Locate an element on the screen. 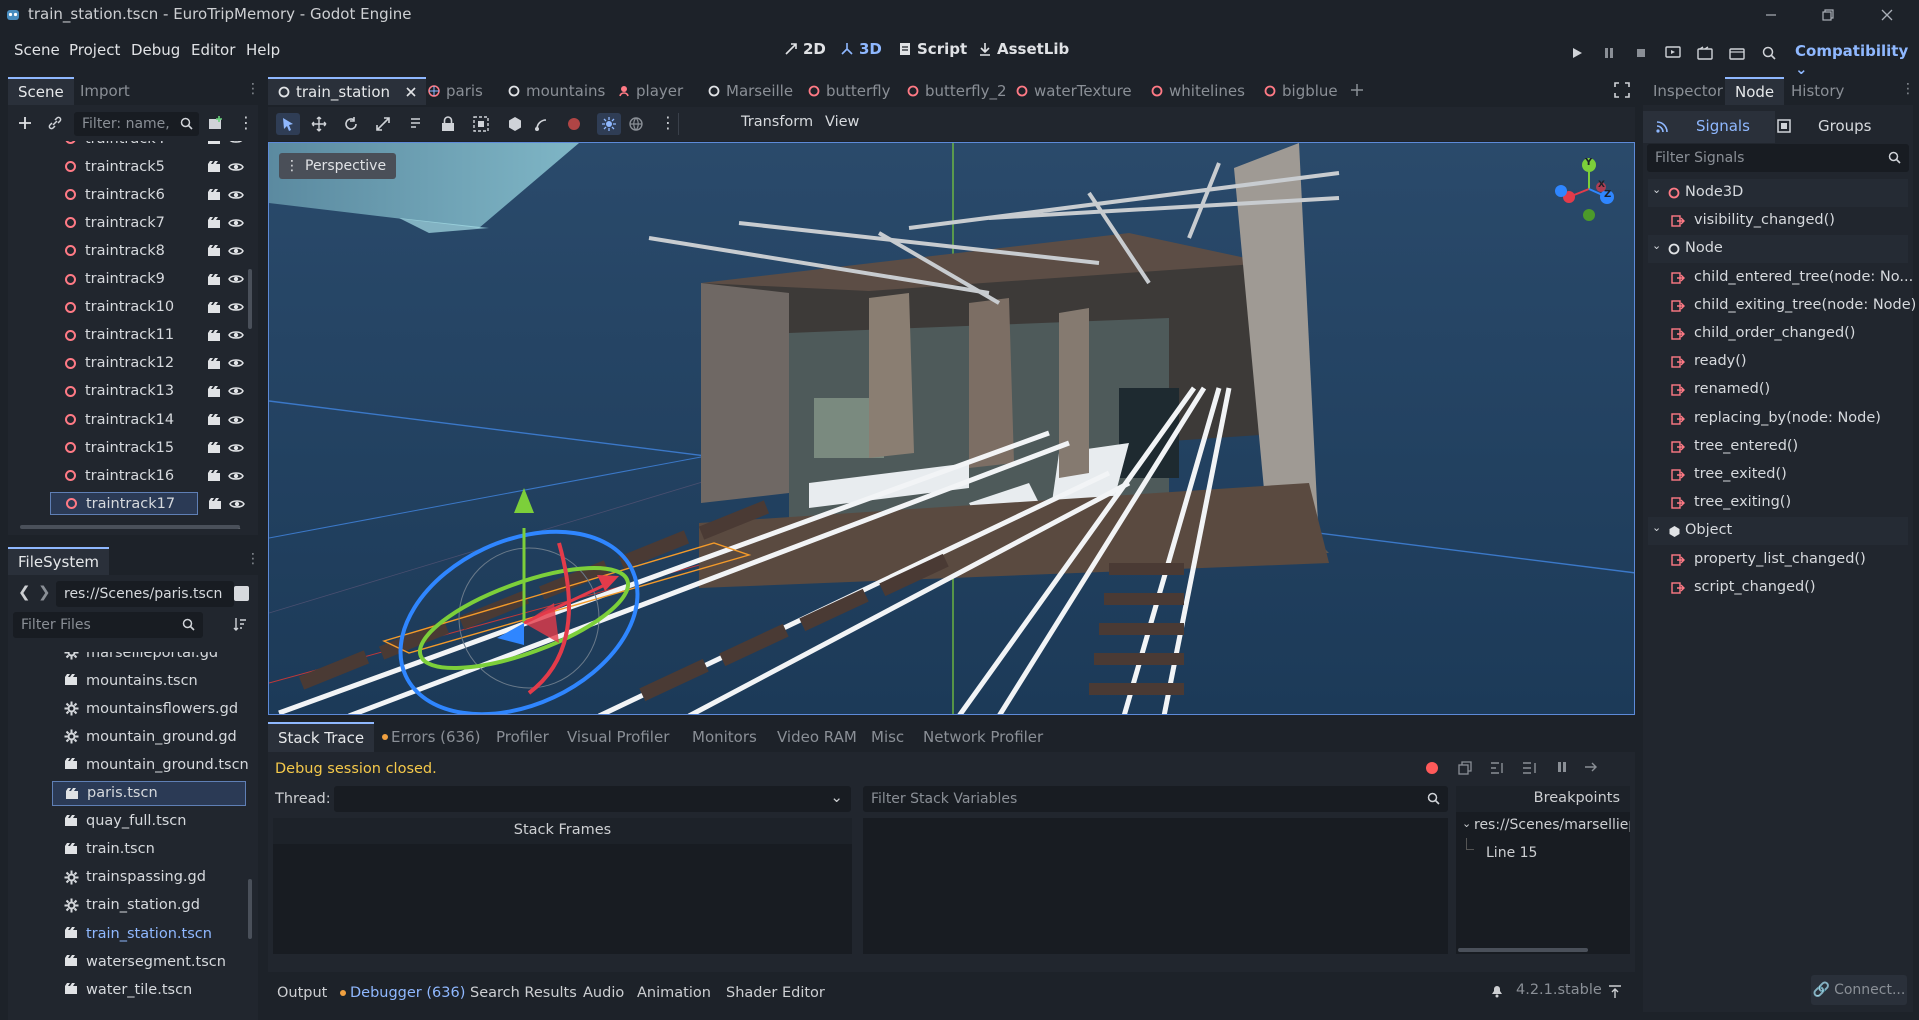  scene-tab: mountains is located at coordinates (556, 91).